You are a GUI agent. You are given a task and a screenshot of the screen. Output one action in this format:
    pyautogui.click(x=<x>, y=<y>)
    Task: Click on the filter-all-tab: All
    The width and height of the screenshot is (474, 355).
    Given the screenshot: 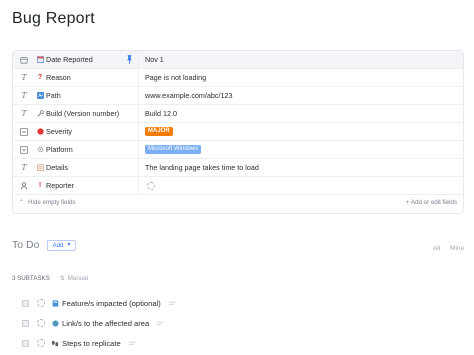 What is the action you would take?
    pyautogui.click(x=436, y=248)
    